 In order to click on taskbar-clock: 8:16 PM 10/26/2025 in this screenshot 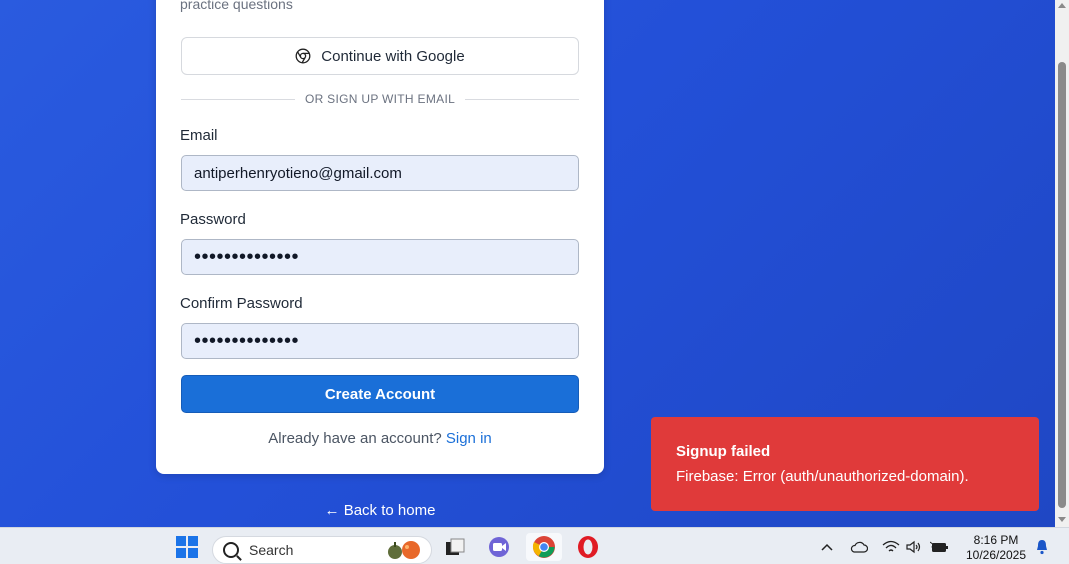, I will do `click(996, 548)`.